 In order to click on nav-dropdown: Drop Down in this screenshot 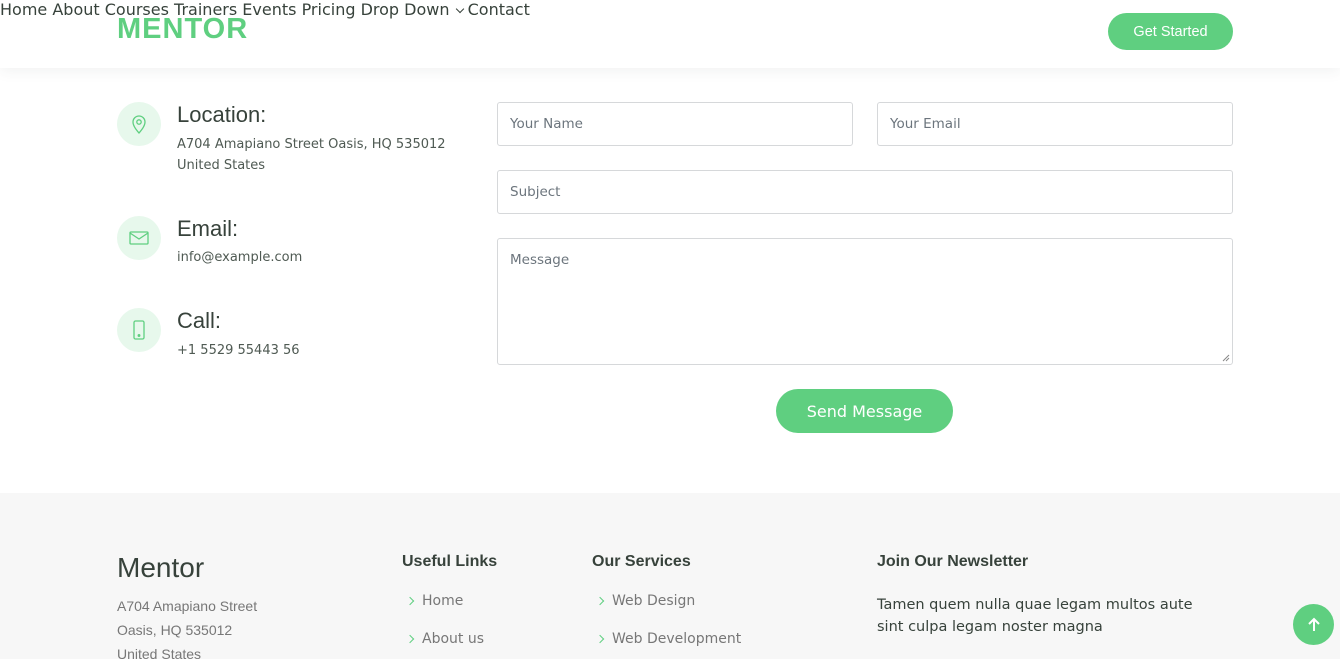, I will do `click(412, 9)`.